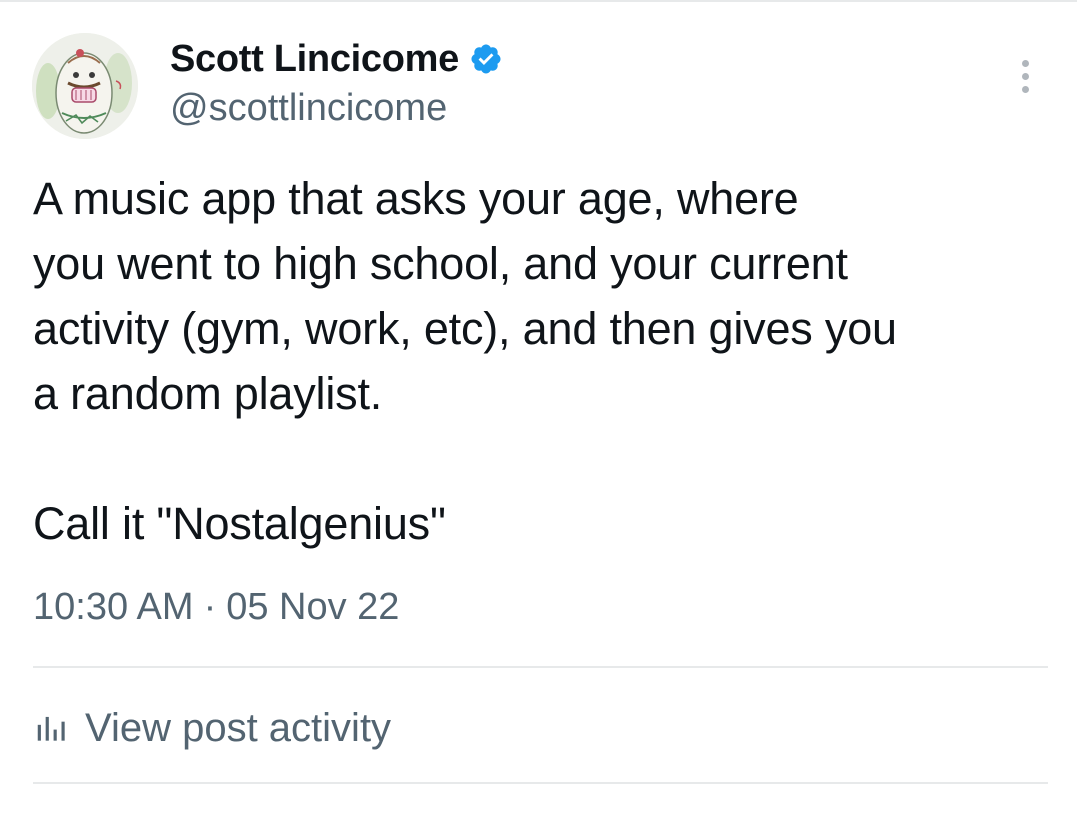 This screenshot has height=818, width=1077. I want to click on post-date: 05 Nov 22, so click(312, 607).